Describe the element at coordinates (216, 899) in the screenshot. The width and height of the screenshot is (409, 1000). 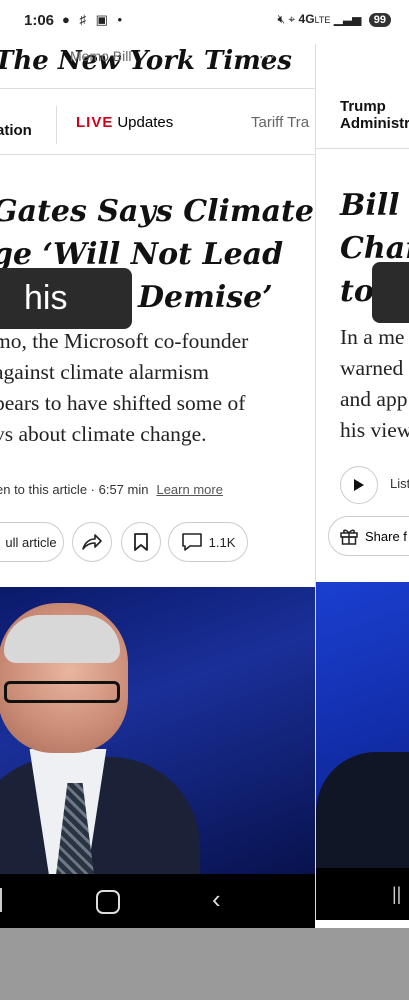
I see `back-icon: ‹` at that location.